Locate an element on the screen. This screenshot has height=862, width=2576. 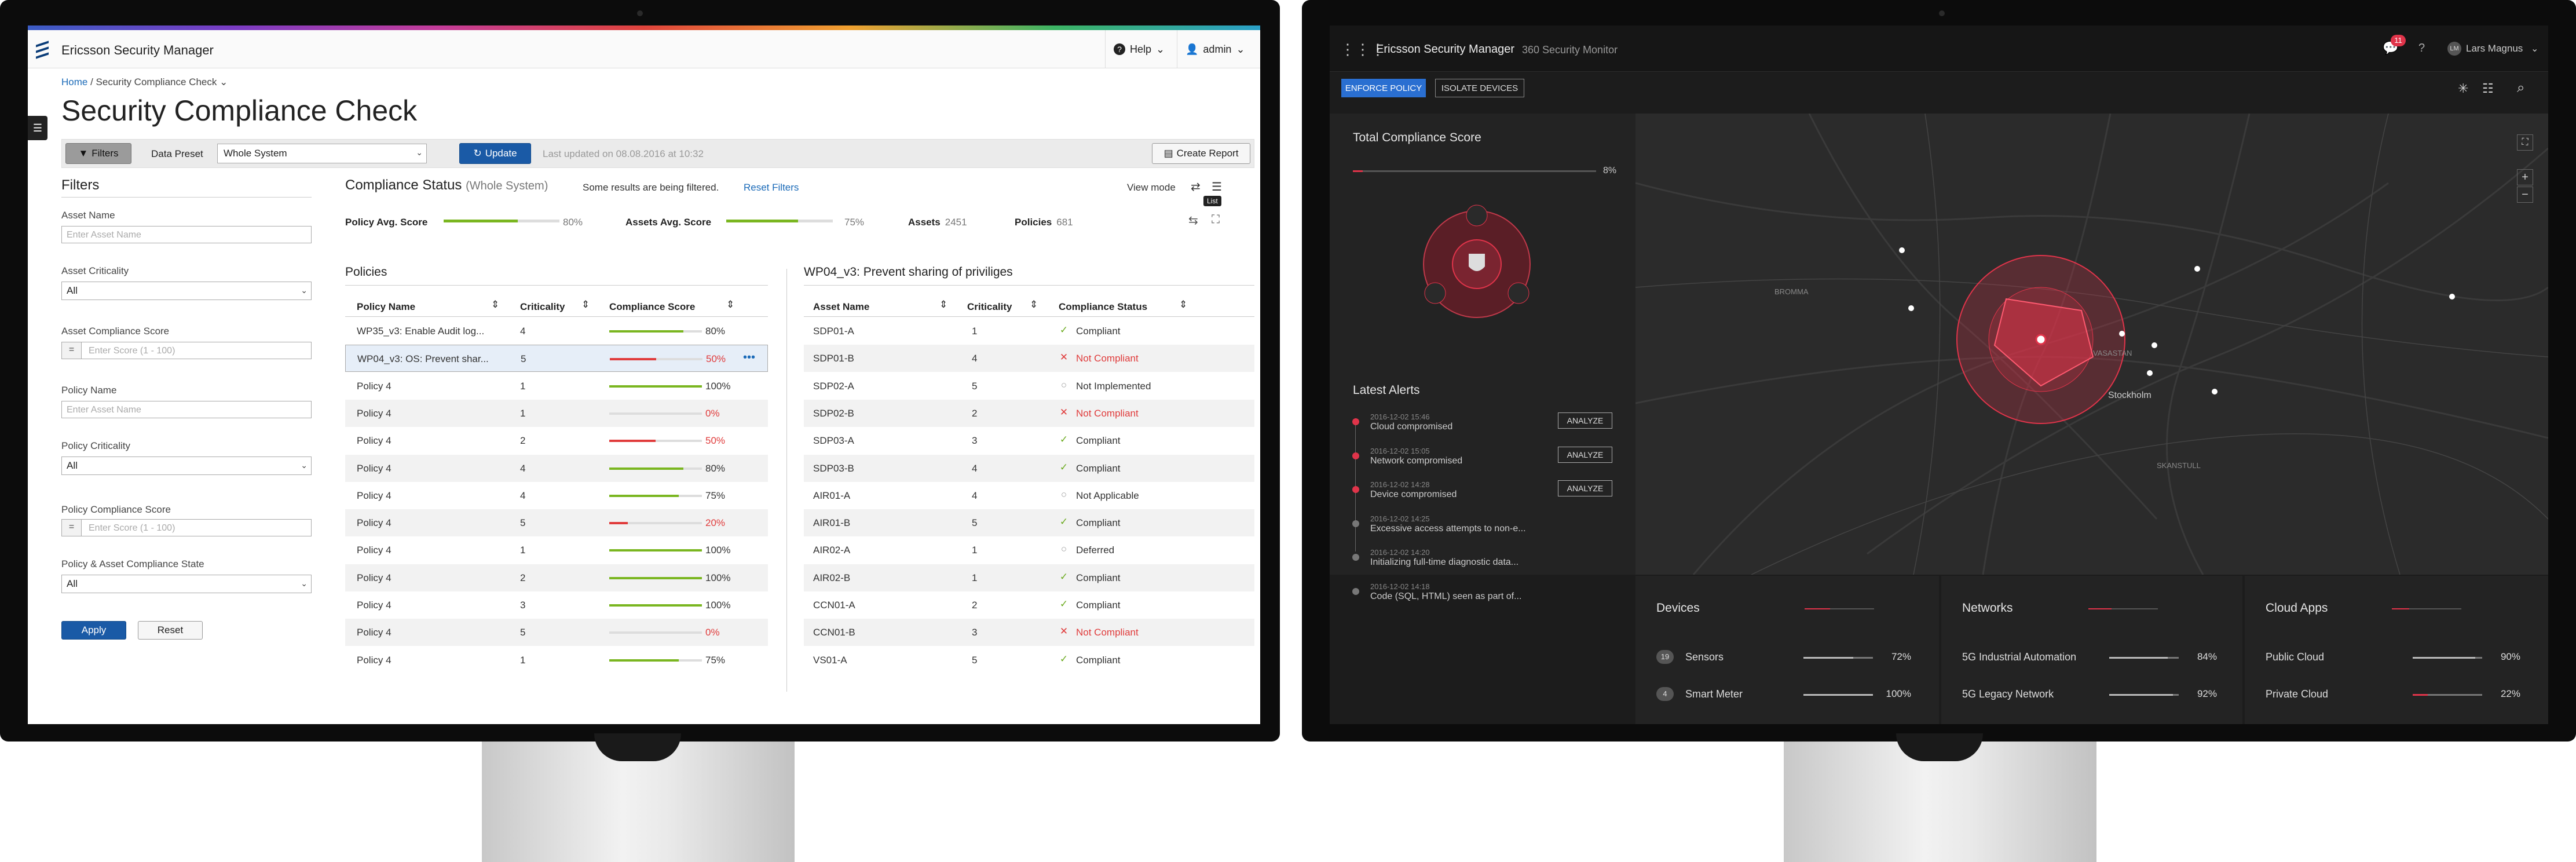
networks-item: 5G Legacy Network 92% is located at coordinates (2089, 695).